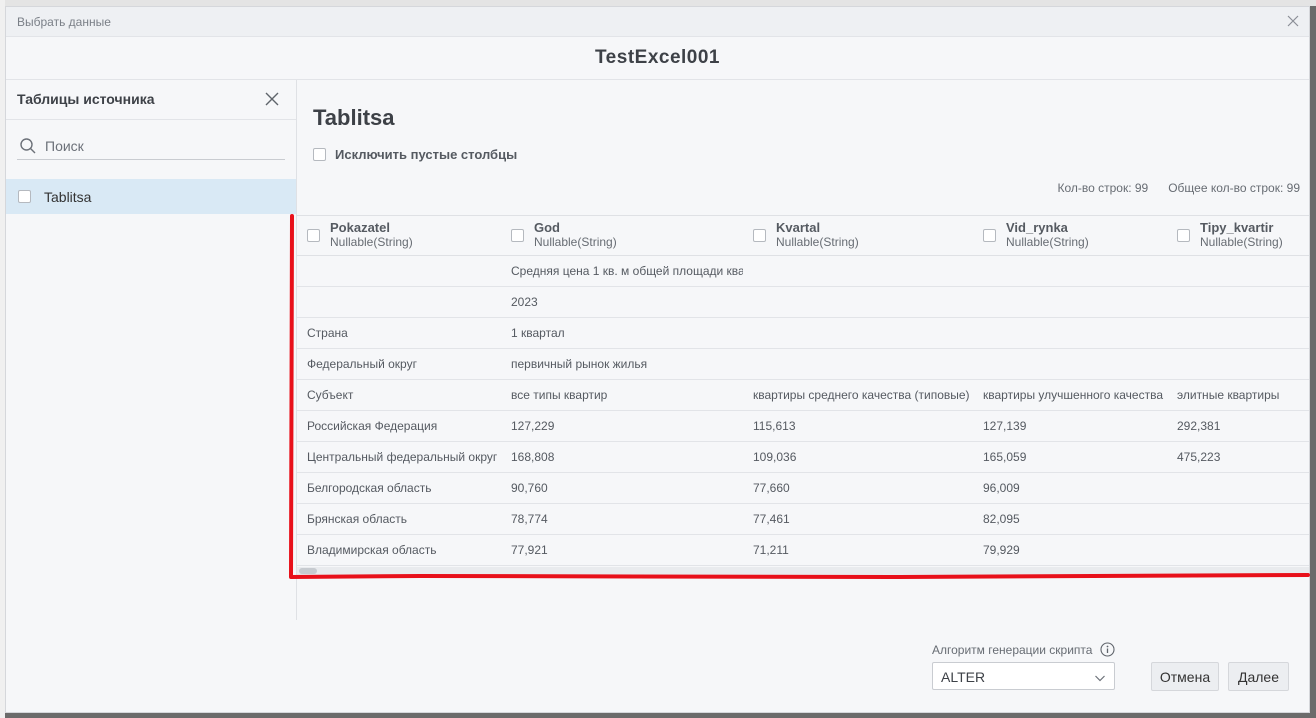  I want to click on table-cell: квартиры улучшенного качества, so click(1070, 395).